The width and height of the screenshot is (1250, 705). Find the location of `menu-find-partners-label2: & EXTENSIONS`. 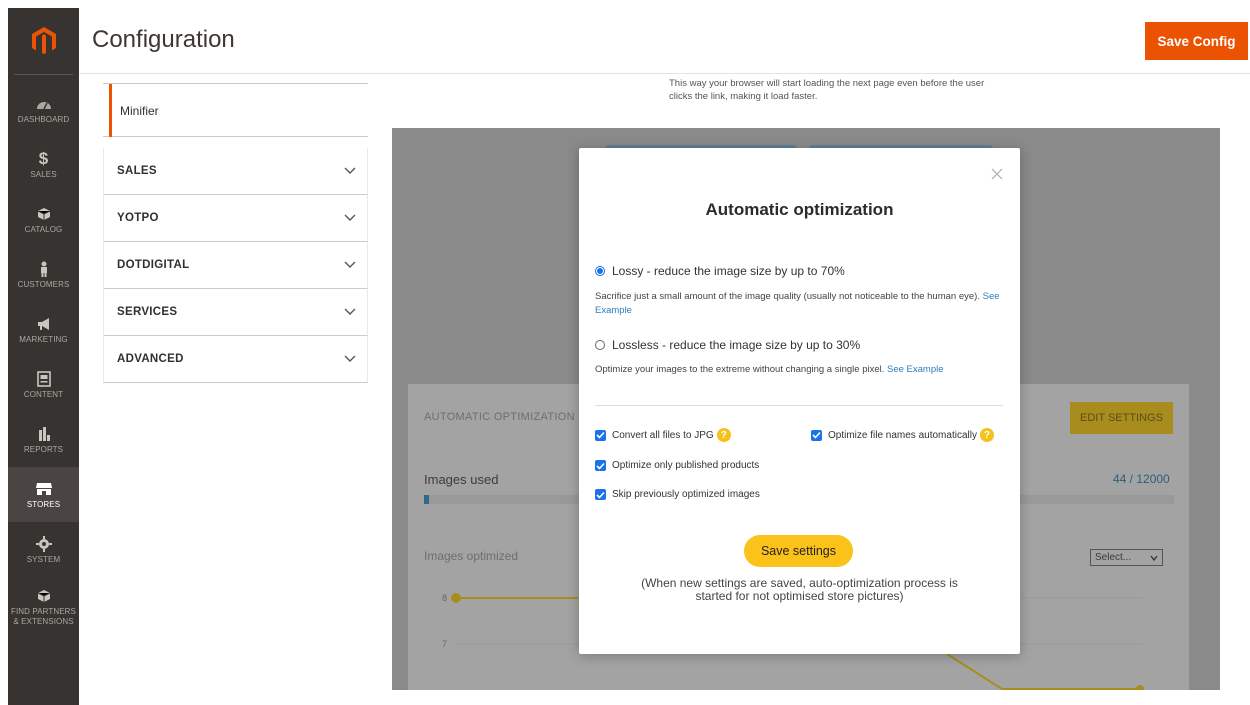

menu-find-partners-label2: & EXTENSIONS is located at coordinates (43, 621).